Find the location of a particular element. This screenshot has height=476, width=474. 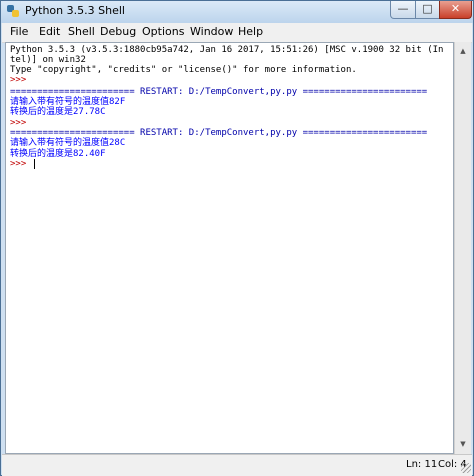

menu-shell: Shell is located at coordinates (81, 31).